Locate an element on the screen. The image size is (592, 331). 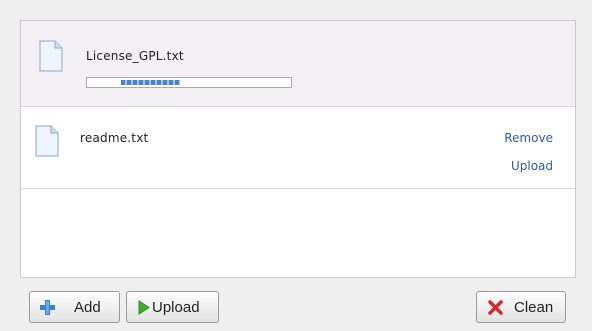
play-arrow-icon is located at coordinates (144, 307).